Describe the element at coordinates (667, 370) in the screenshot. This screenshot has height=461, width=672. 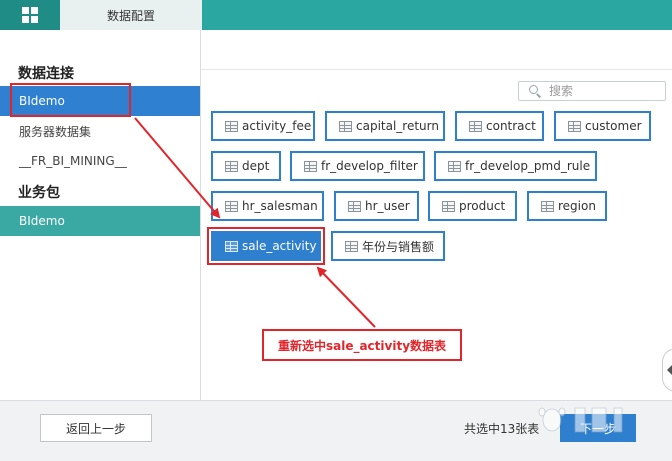
I see `collapse-handle` at that location.